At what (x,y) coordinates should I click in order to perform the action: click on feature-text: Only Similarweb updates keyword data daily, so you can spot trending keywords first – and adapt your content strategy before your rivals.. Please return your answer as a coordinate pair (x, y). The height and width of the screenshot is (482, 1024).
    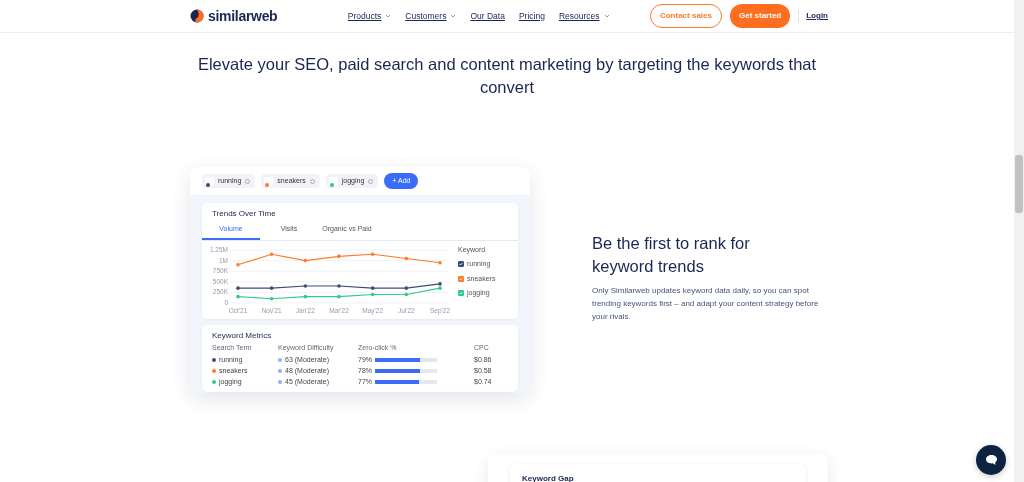
    Looking at the image, I should click on (706, 304).